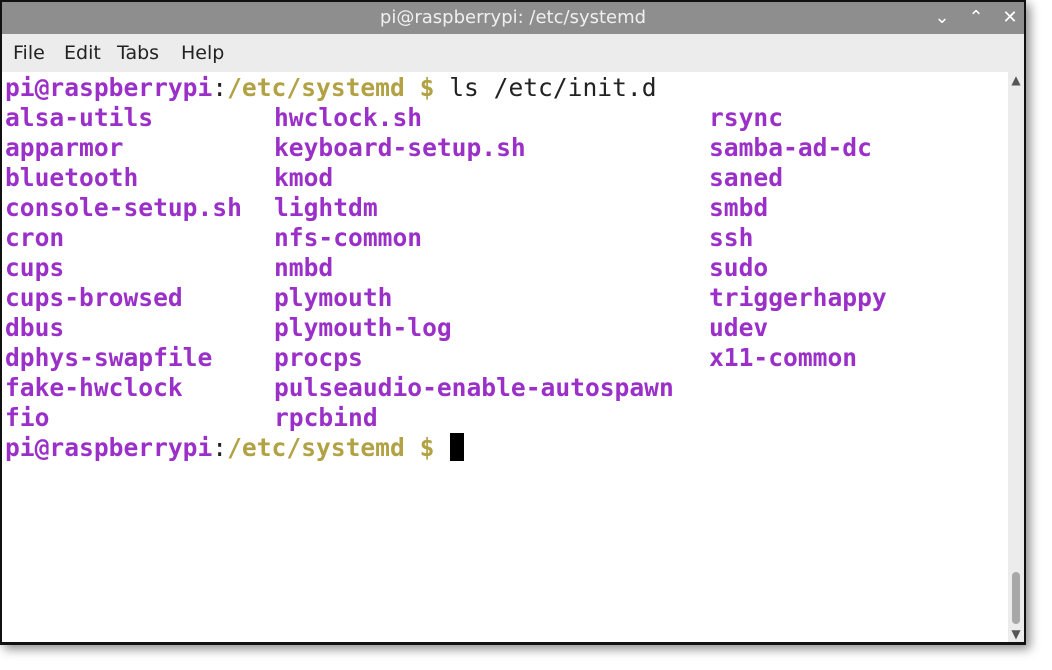 The image size is (1052, 670). What do you see at coordinates (109, 357) in the screenshot?
I see `listing-entry: dphys-swapfile` at bounding box center [109, 357].